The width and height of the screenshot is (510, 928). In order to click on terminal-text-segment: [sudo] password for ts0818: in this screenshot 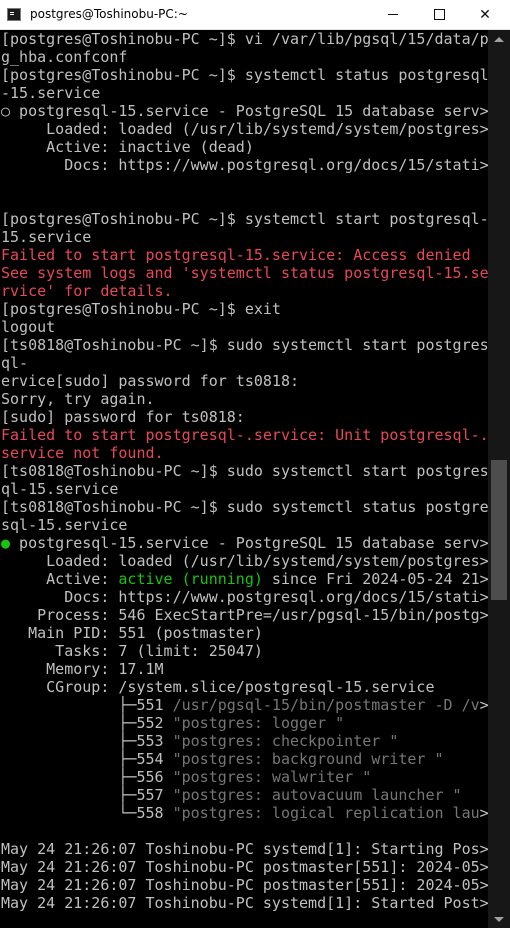, I will do `click(123, 417)`.